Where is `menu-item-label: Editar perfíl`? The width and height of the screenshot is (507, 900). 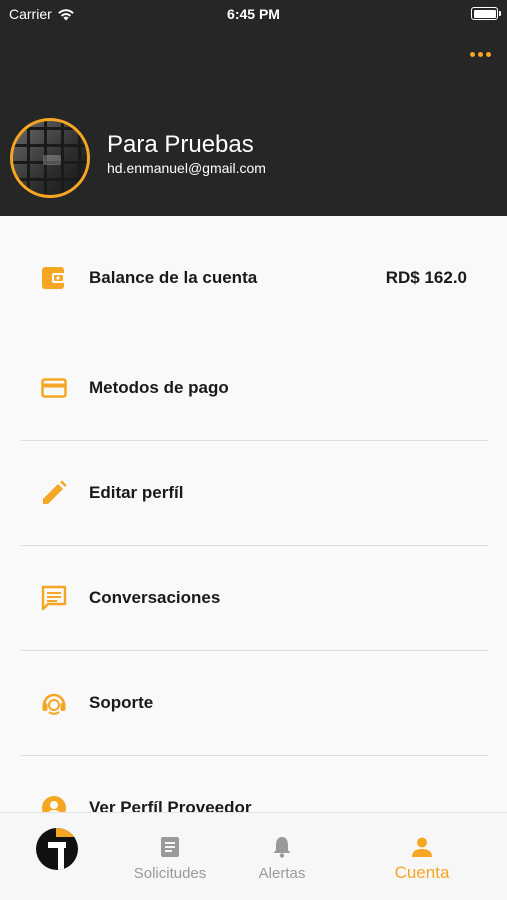
menu-item-label: Editar perfíl is located at coordinates (136, 492).